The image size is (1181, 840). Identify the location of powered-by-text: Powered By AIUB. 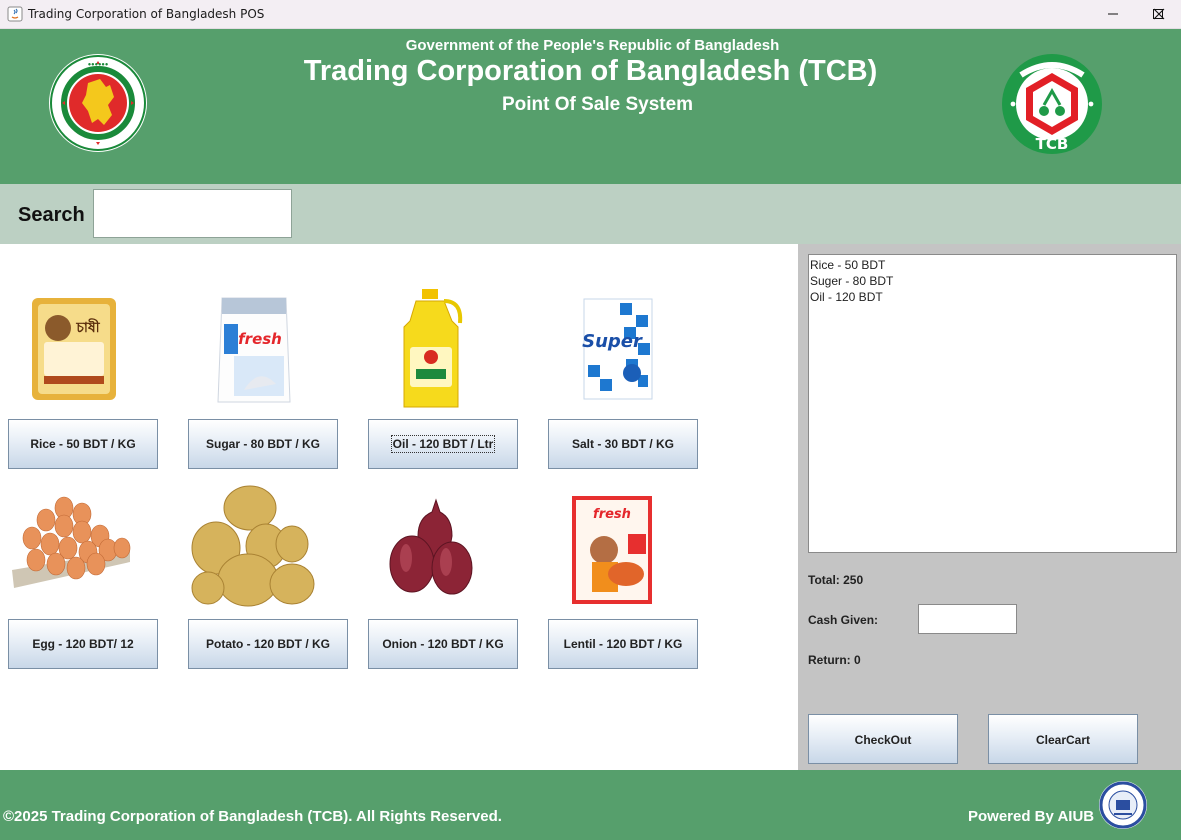
(1031, 816).